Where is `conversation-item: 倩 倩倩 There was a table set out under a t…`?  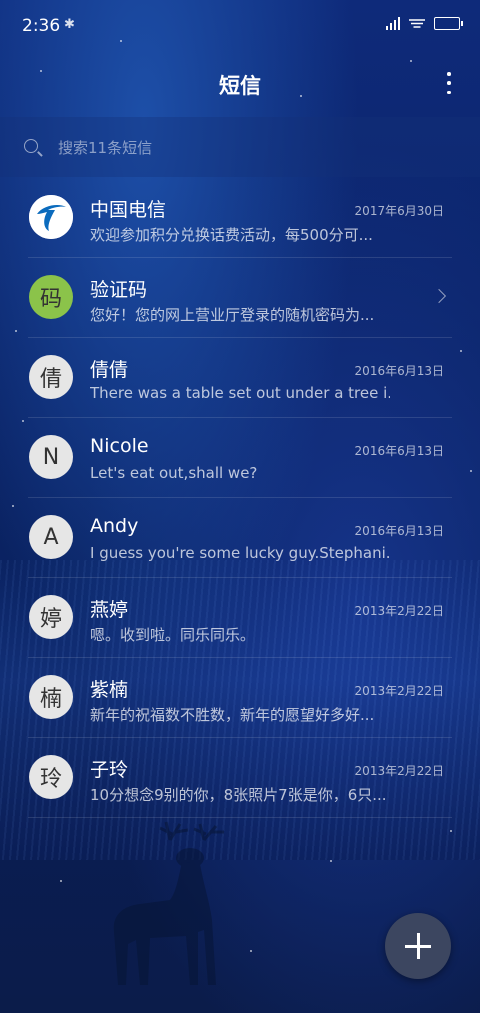
conversation-item: 倩 倩倩 There was a table set out under a t… is located at coordinates (240, 378).